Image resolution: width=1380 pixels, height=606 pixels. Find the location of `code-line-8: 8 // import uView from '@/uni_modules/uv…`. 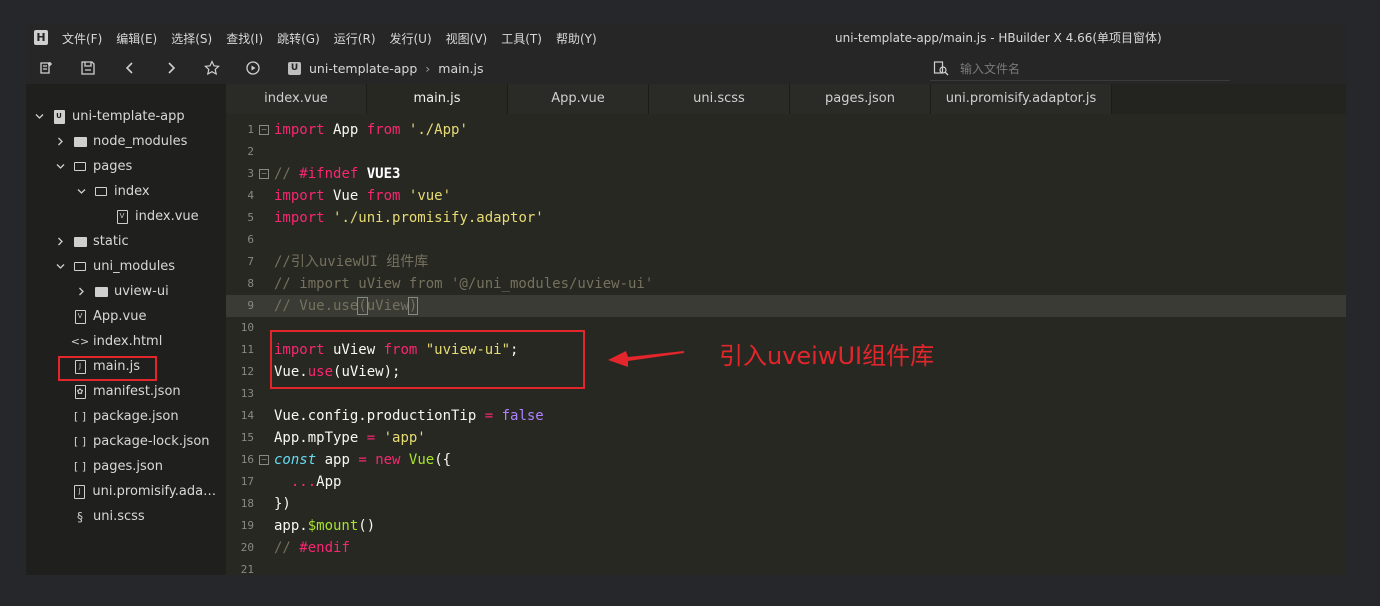

code-line-8: 8 // import uView from '@/uni_modules/uv… is located at coordinates (450, 284).